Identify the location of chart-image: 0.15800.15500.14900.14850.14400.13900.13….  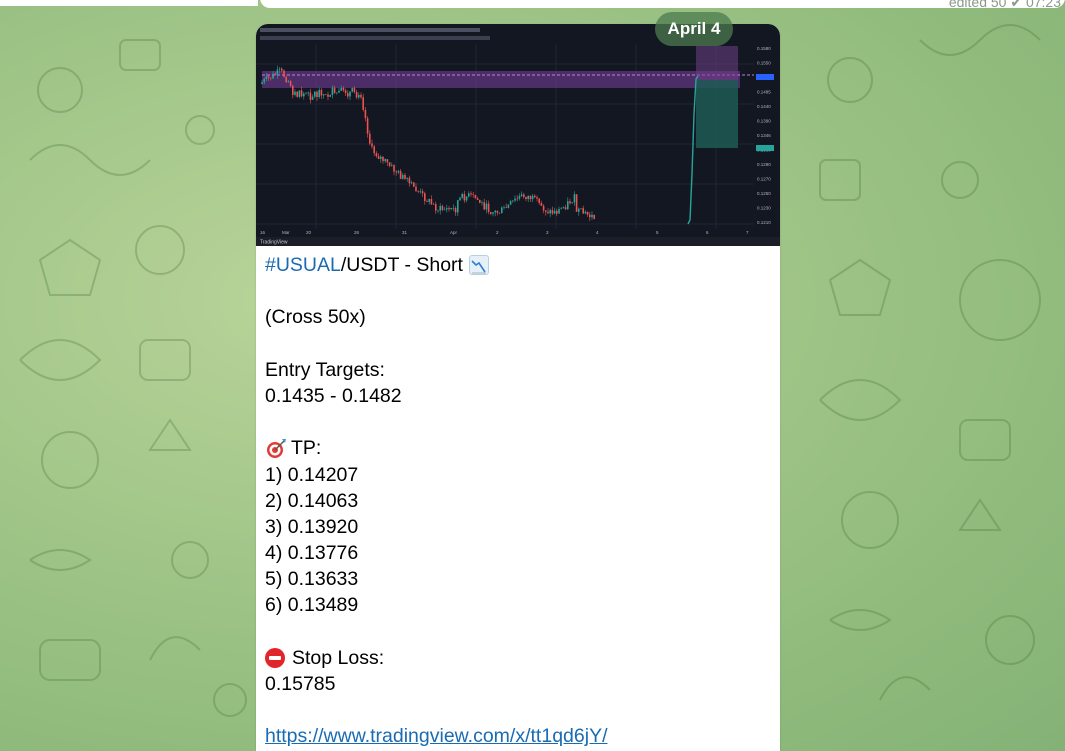
(518, 135).